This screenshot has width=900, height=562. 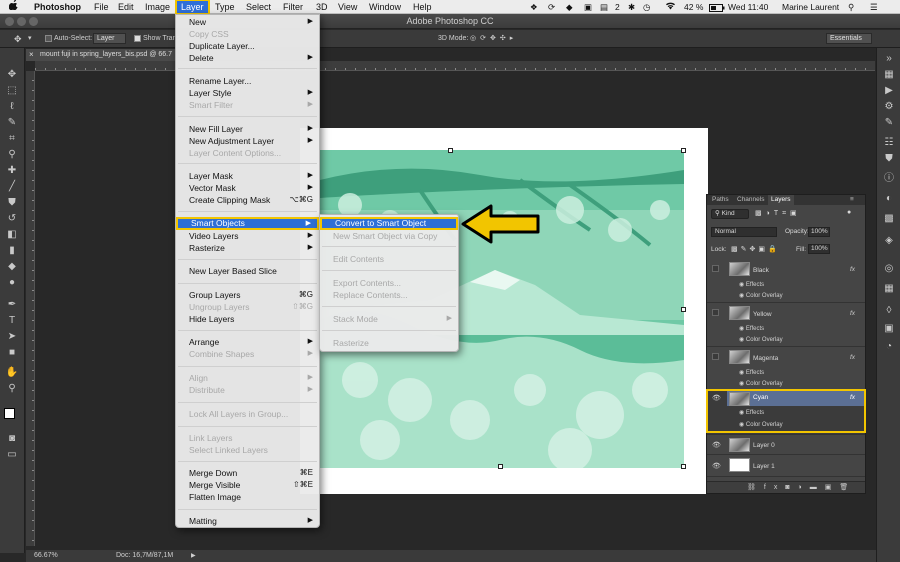 What do you see at coordinates (247, 141) in the screenshot?
I see `menu-item-new-adjustment-layer: New Adjustment Layer ▶` at bounding box center [247, 141].